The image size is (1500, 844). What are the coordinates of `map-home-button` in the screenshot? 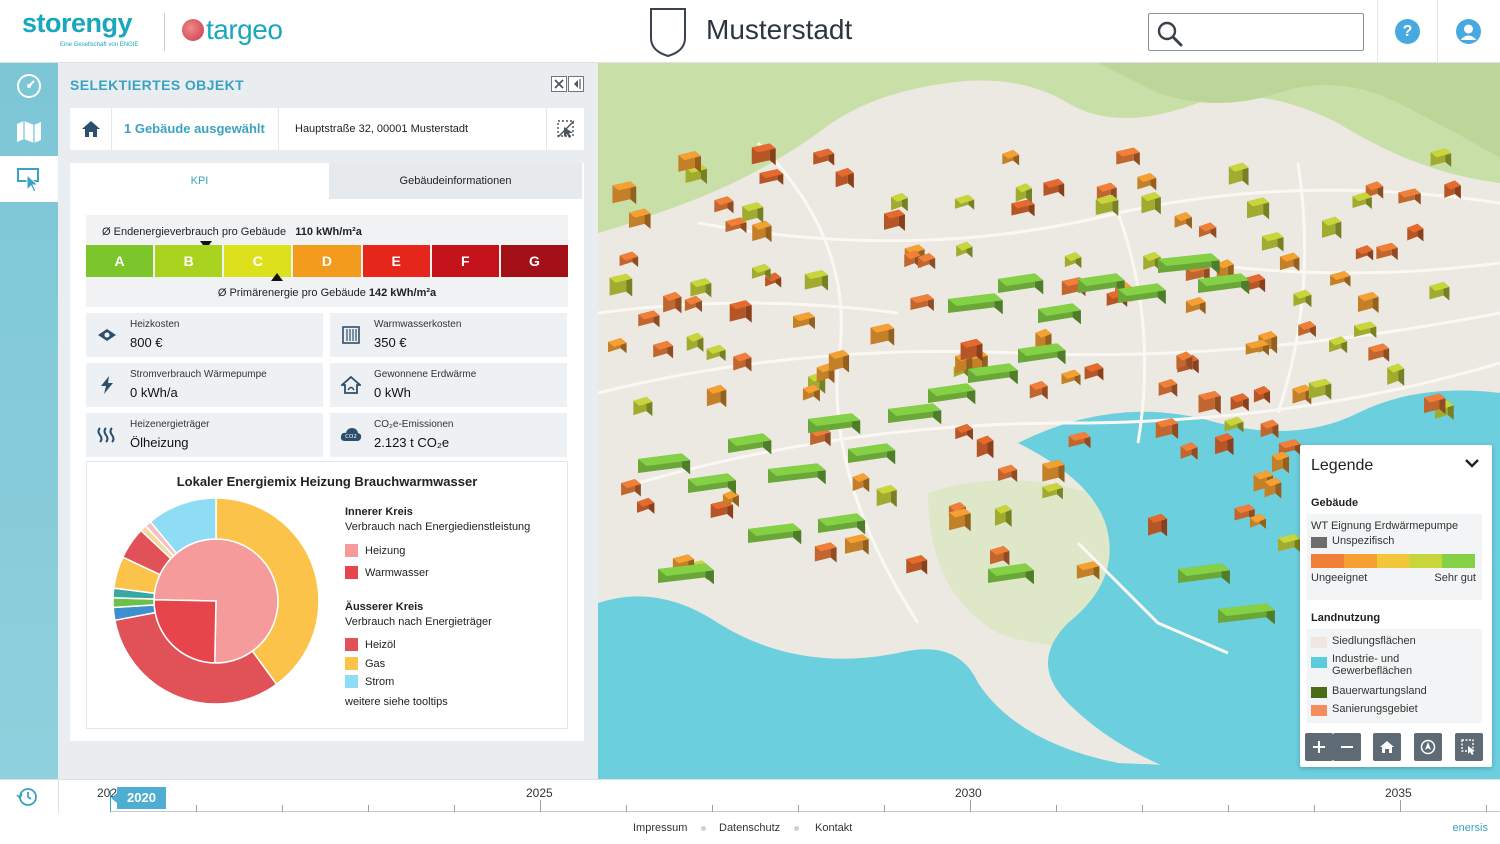 It's located at (1387, 747).